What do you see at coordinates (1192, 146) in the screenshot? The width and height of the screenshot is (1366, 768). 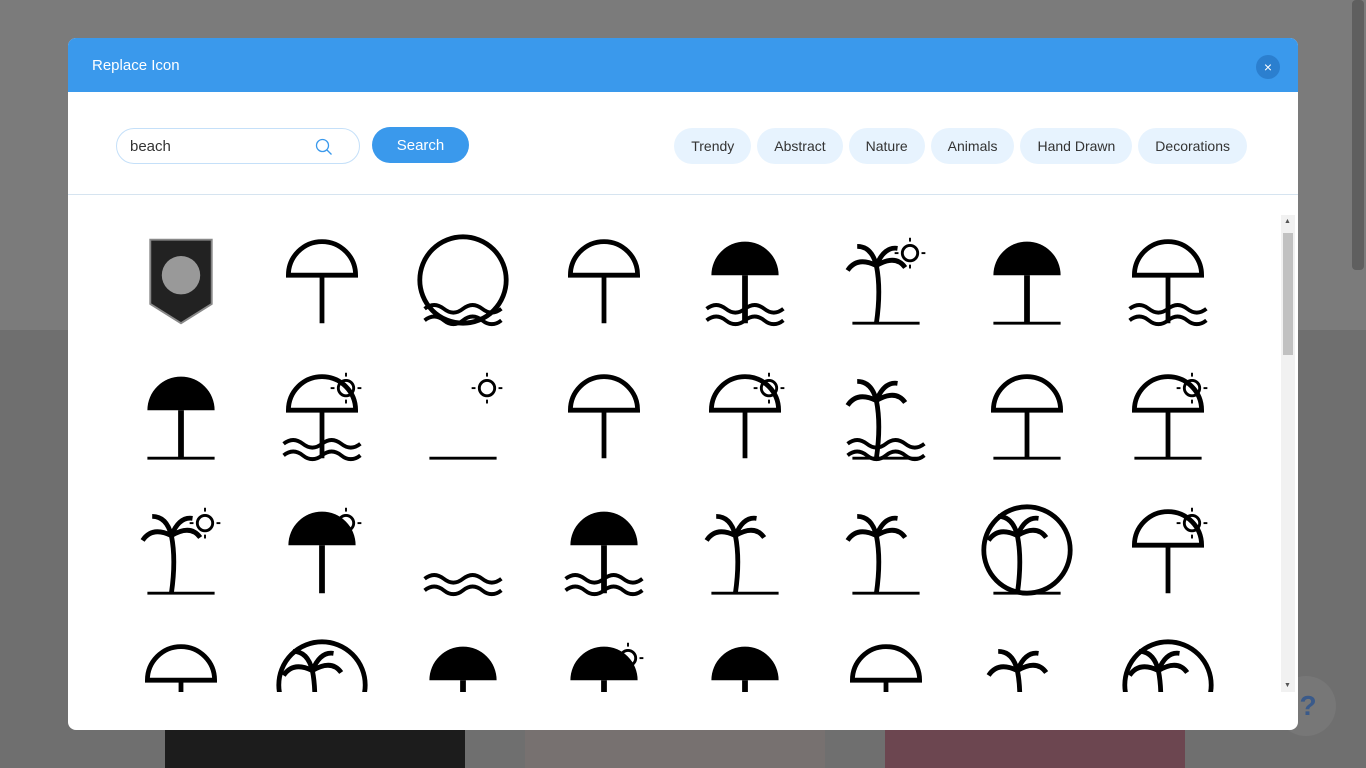 I see `category-decorations: Decorations` at bounding box center [1192, 146].